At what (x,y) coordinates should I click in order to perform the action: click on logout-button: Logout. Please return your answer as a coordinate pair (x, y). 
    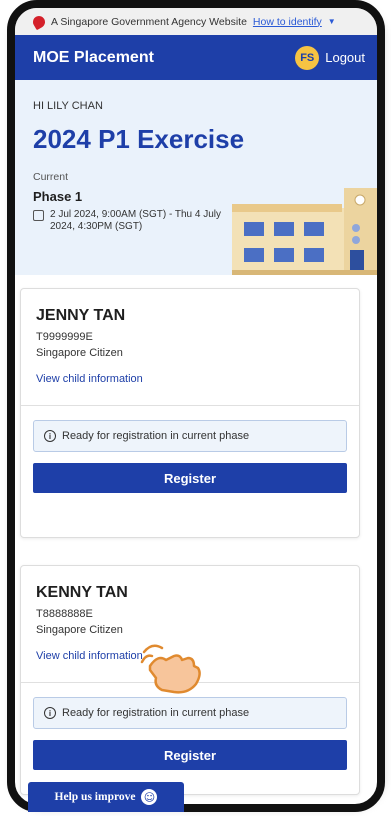
    Looking at the image, I should click on (345, 57).